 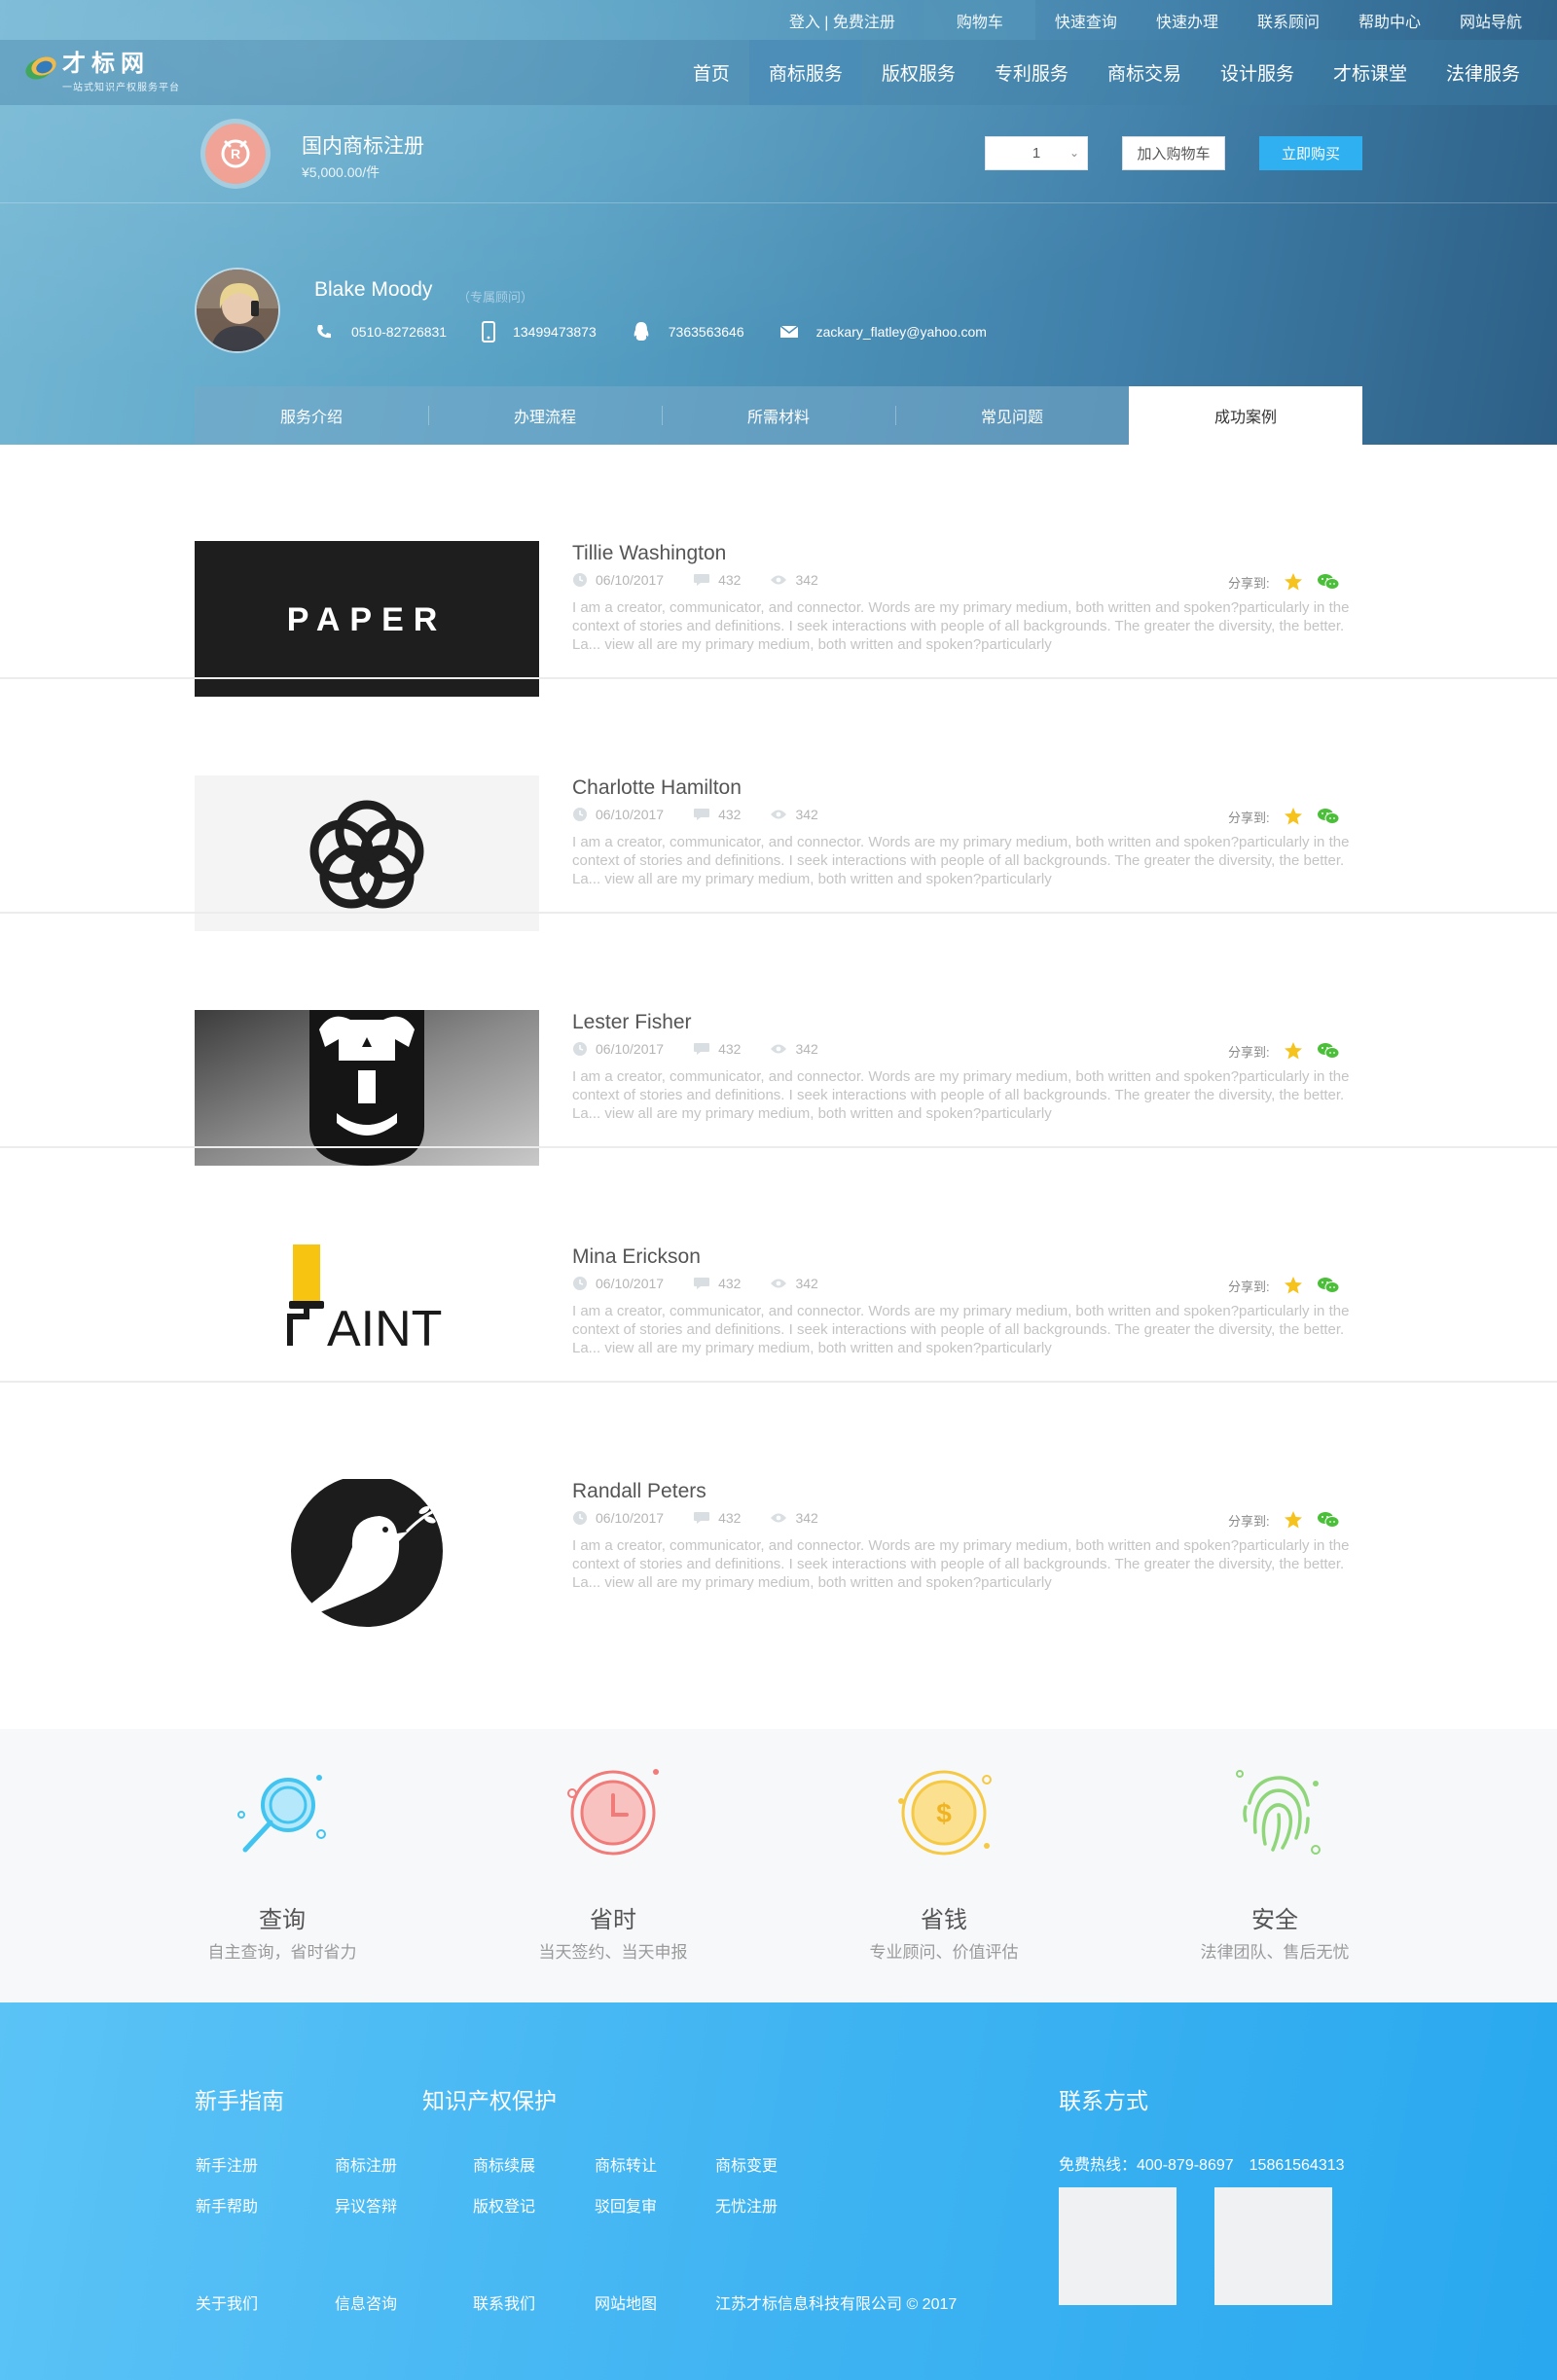 I want to click on footer-link-contact-us: 联系我们, so click(x=504, y=2302).